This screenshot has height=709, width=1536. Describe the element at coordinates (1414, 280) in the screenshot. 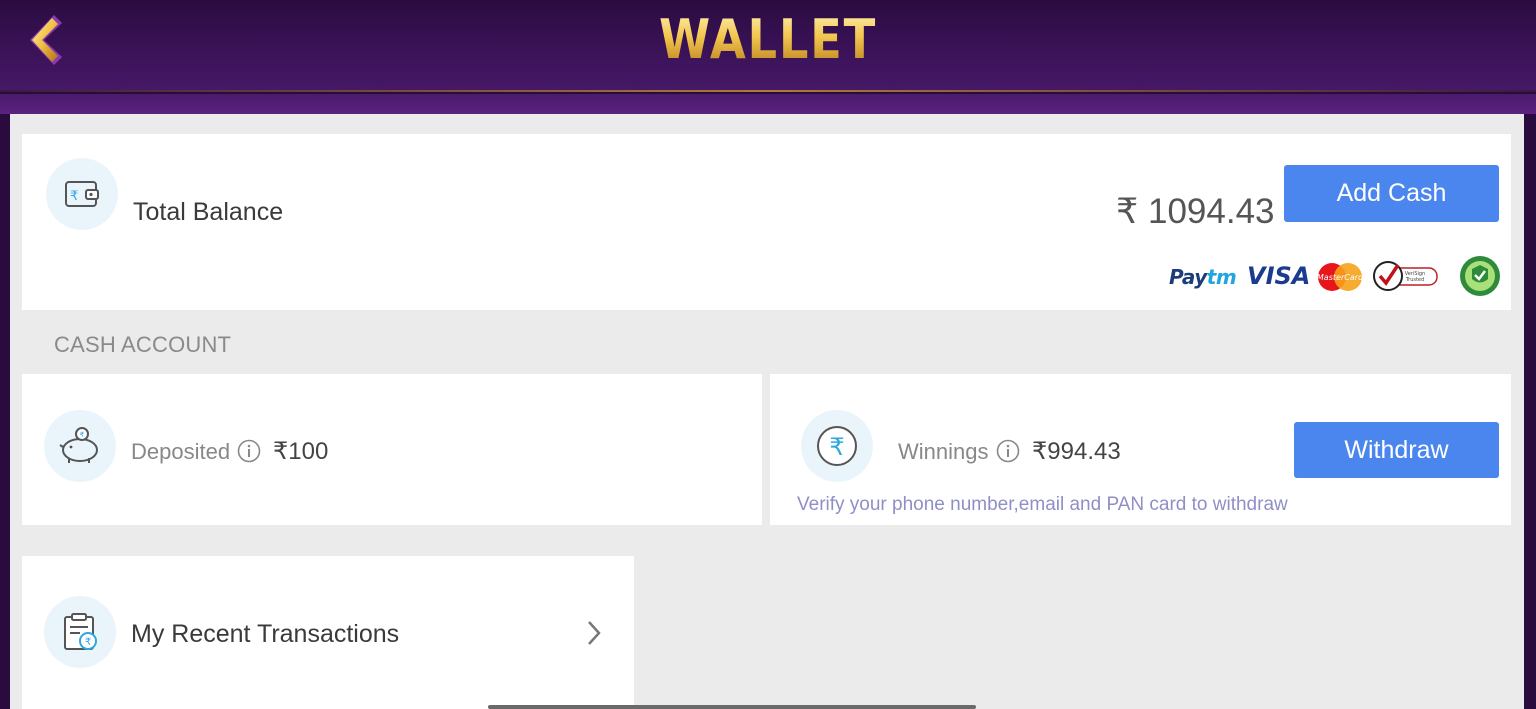

I see `svg-text: Trusted` at that location.